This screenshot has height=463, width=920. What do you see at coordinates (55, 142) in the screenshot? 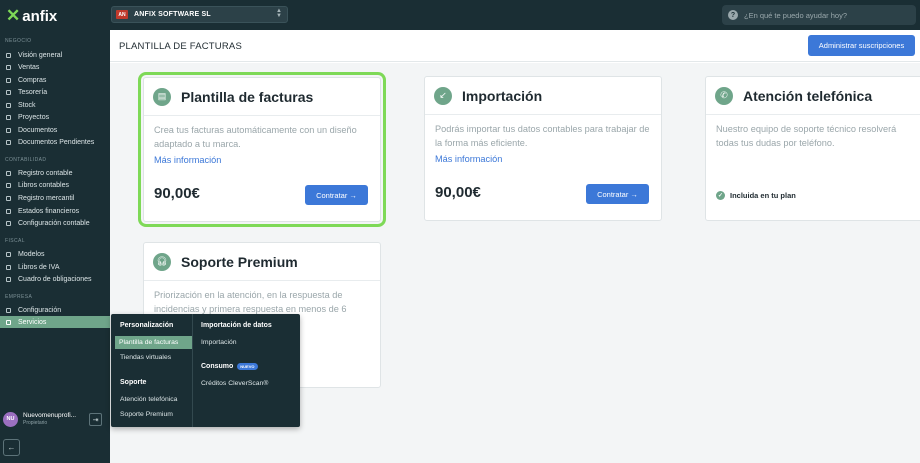
I see `sidebar-item-documentos-pendientes: Documentos Pendientes` at bounding box center [55, 142].